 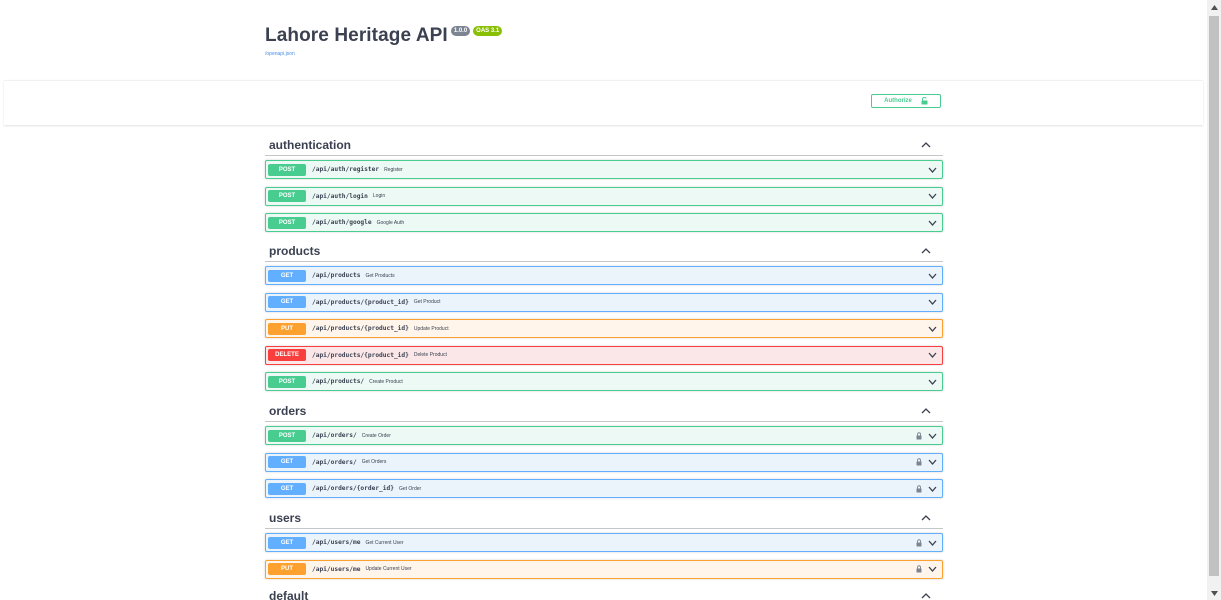 I want to click on endpoint-path: /api/auth/google, so click(x=342, y=222).